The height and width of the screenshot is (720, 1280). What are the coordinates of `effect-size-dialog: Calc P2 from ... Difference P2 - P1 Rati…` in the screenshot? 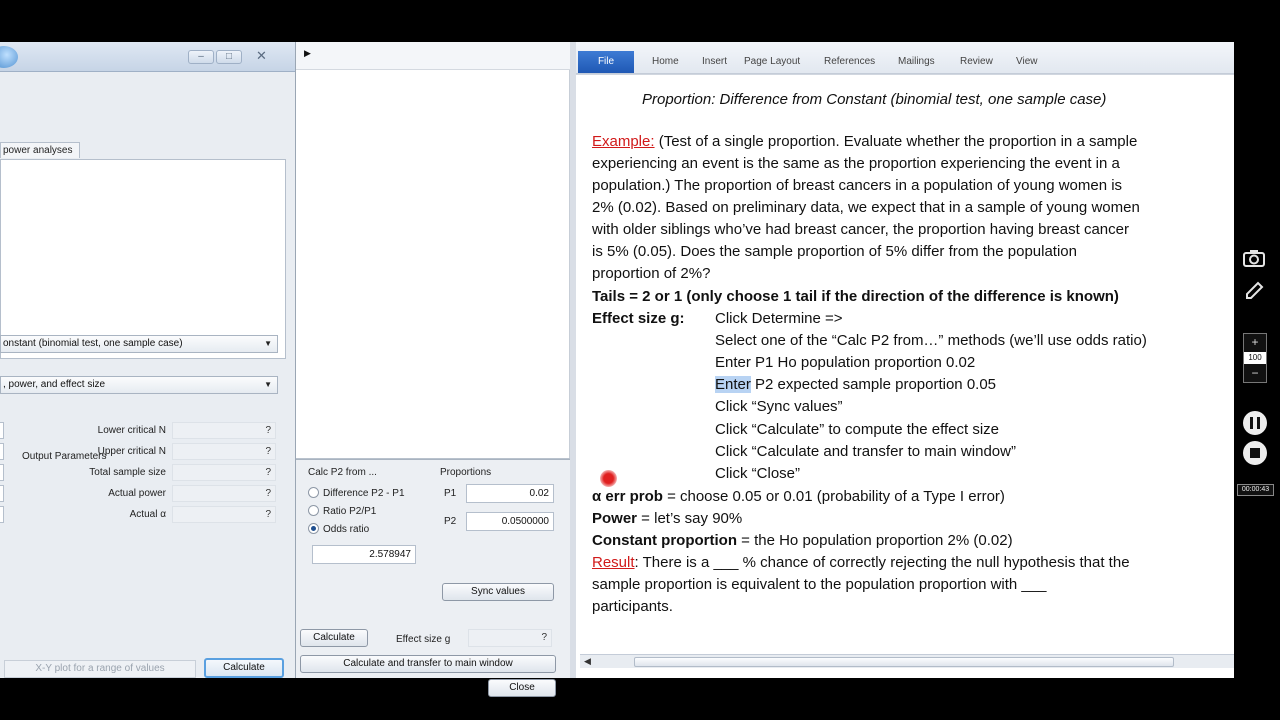 It's located at (433, 577).